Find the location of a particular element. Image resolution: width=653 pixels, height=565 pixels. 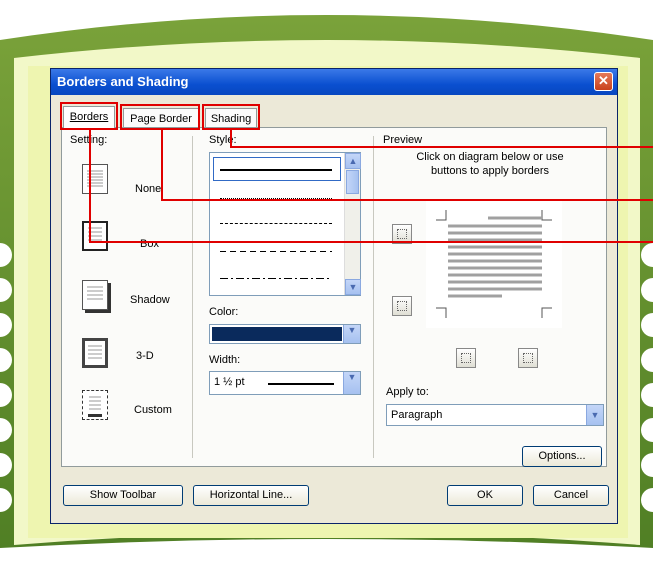

callout-line-borders-h is located at coordinates (371, 242).